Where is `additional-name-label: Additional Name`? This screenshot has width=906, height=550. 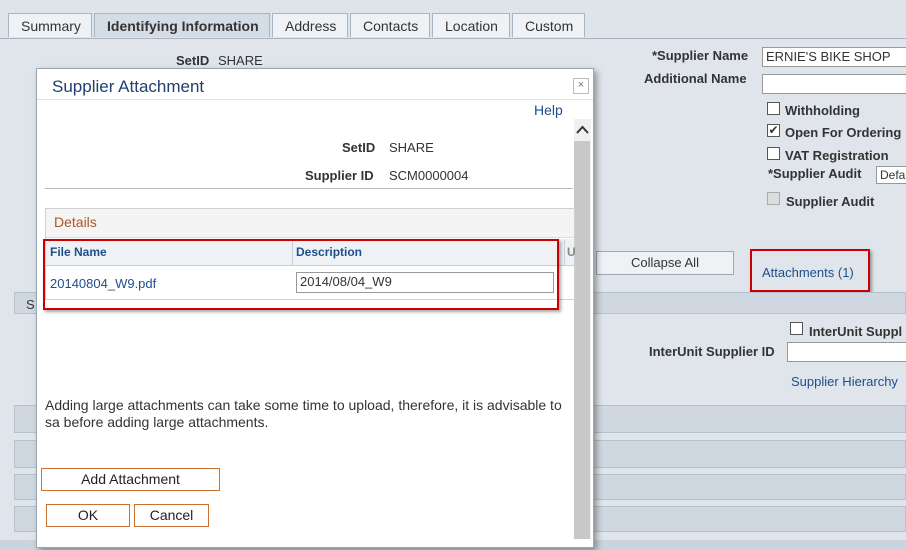 additional-name-label: Additional Name is located at coordinates (695, 78).